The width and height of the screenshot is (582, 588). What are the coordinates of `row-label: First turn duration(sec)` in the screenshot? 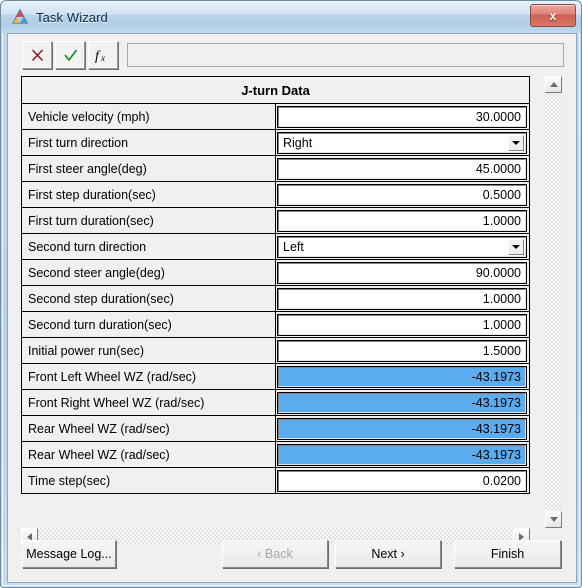 It's located at (148, 220).